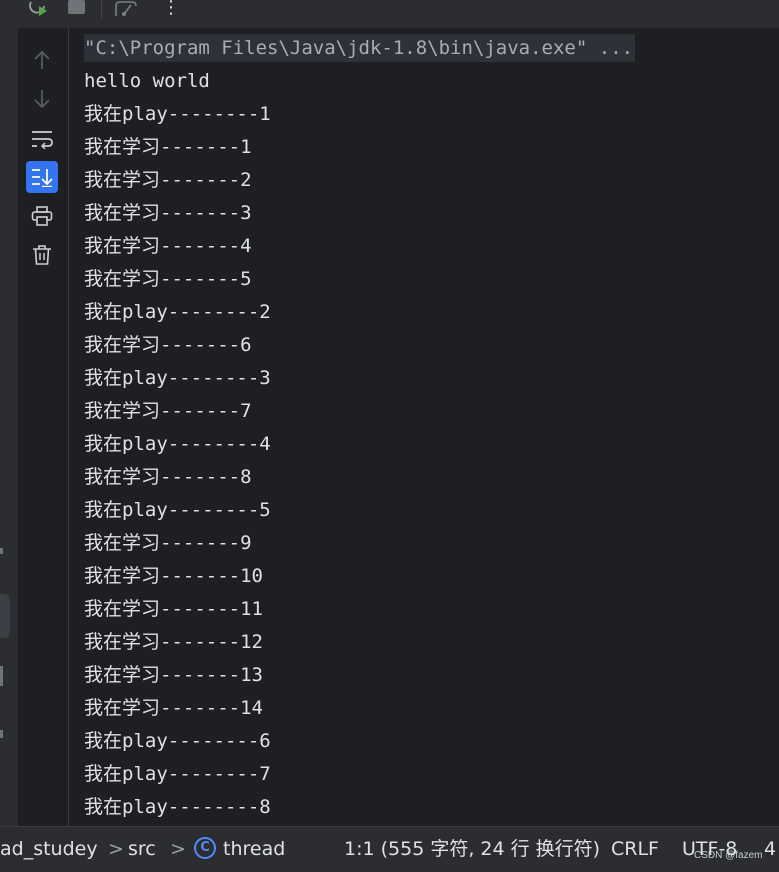 The width and height of the screenshot is (779, 872). I want to click on print-icon, so click(42, 216).